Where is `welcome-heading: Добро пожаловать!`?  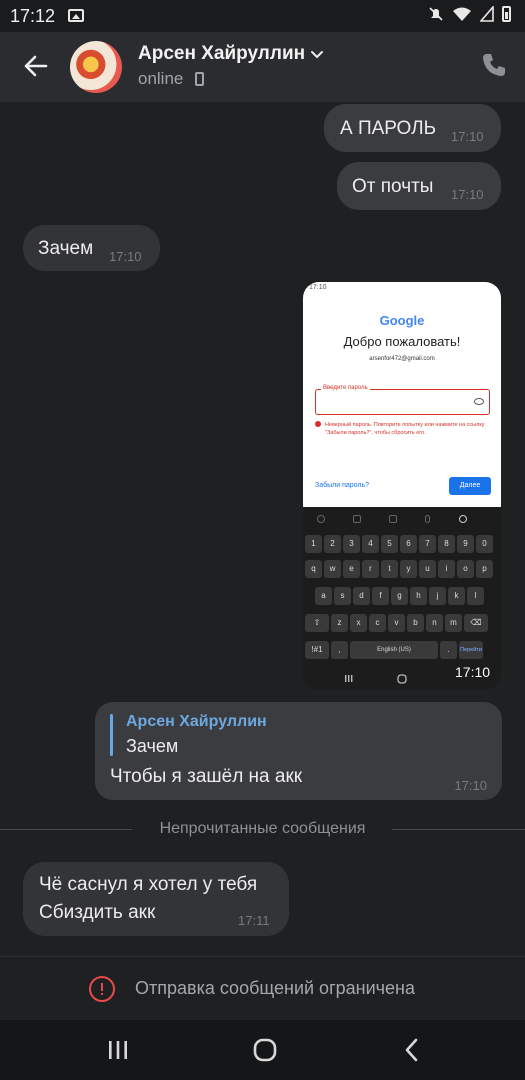
welcome-heading: Добро пожаловать! is located at coordinates (402, 341).